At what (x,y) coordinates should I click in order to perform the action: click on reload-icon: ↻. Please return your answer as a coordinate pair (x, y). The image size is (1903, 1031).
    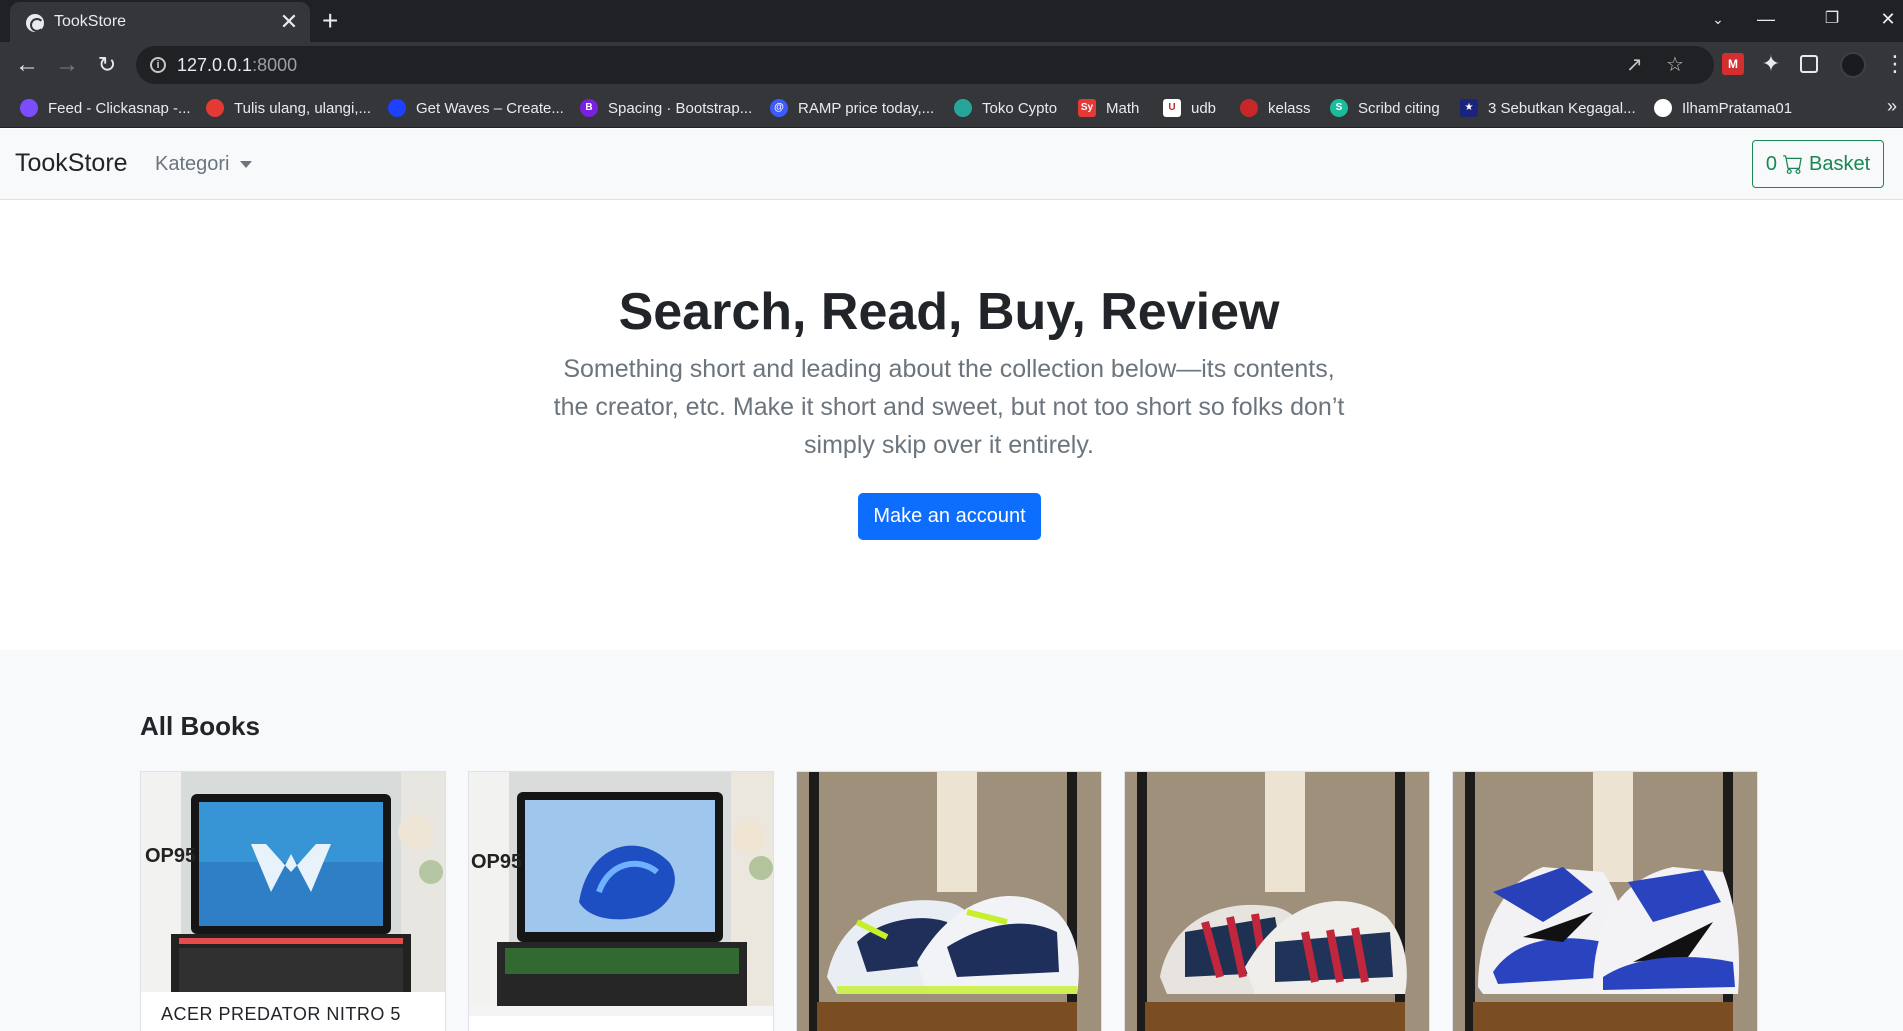
    Looking at the image, I should click on (107, 65).